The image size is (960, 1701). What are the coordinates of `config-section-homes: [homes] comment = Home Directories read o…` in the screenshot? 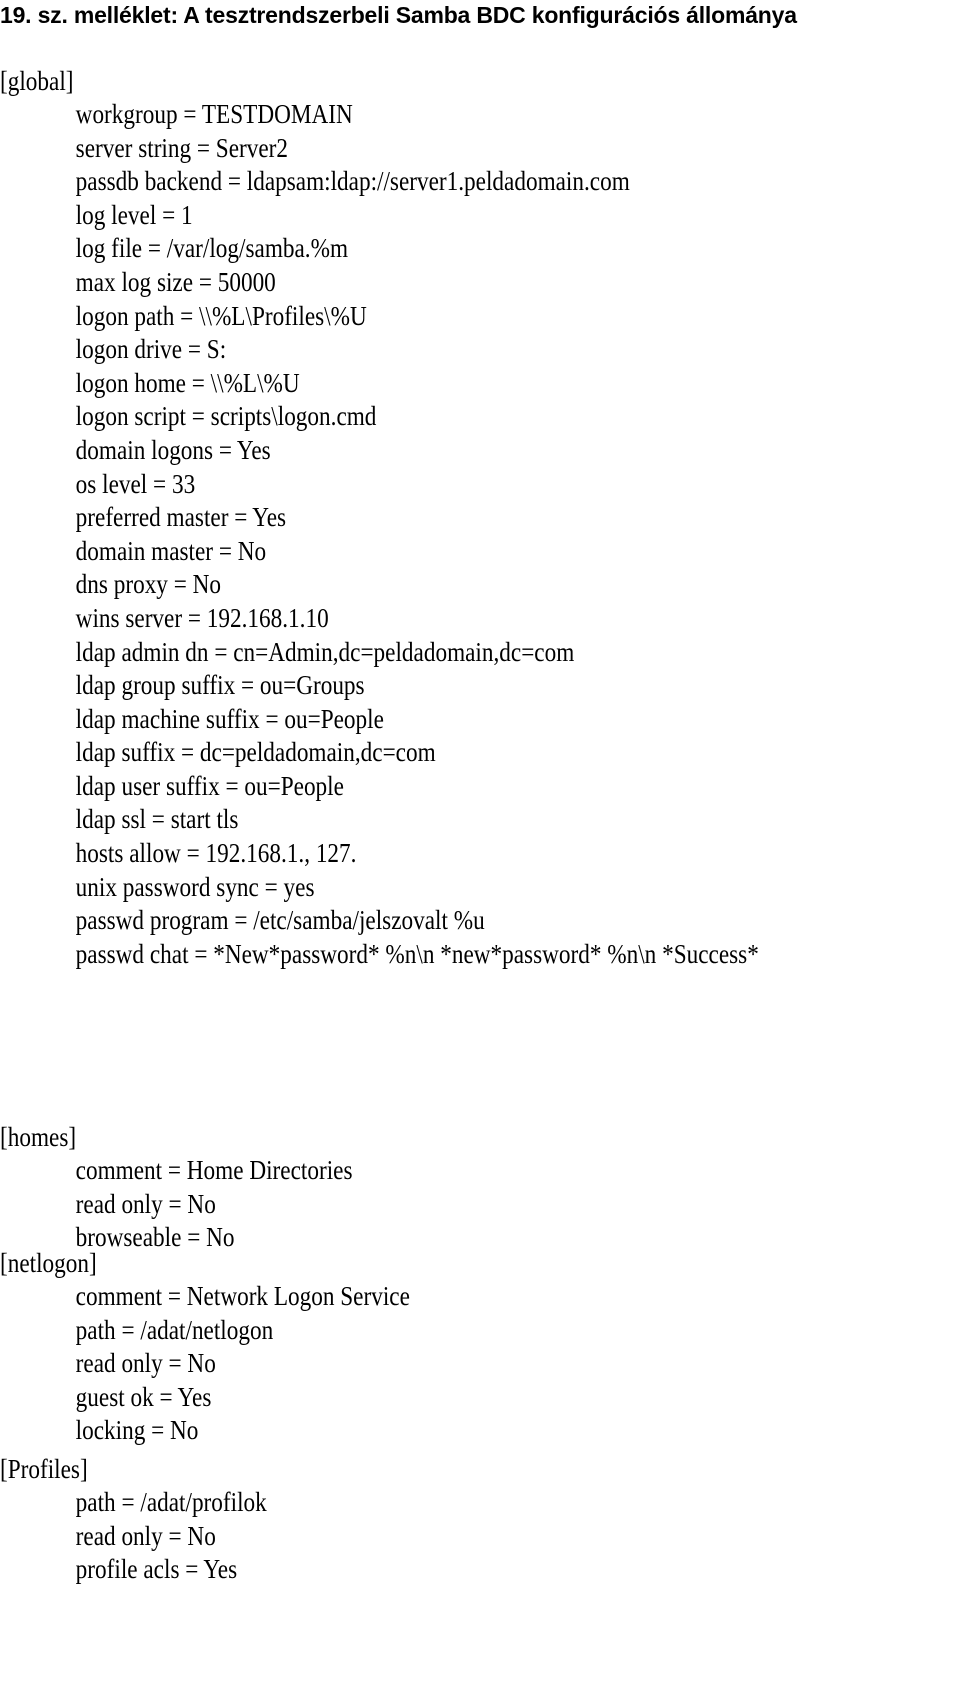 It's located at (205, 1187).